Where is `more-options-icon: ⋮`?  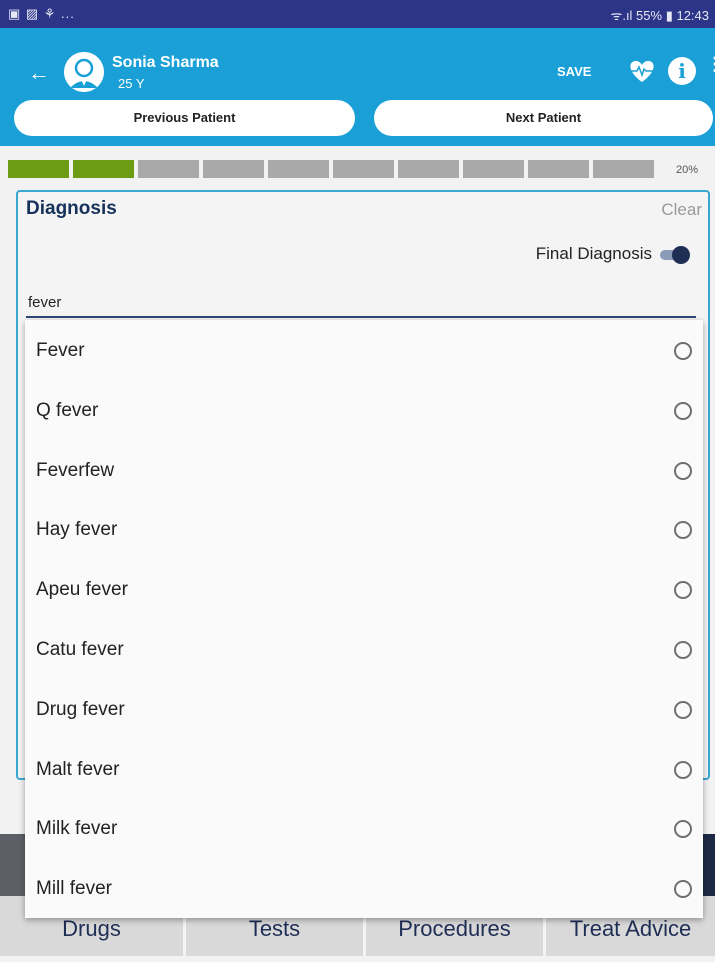 more-options-icon: ⋮ is located at coordinates (710, 64).